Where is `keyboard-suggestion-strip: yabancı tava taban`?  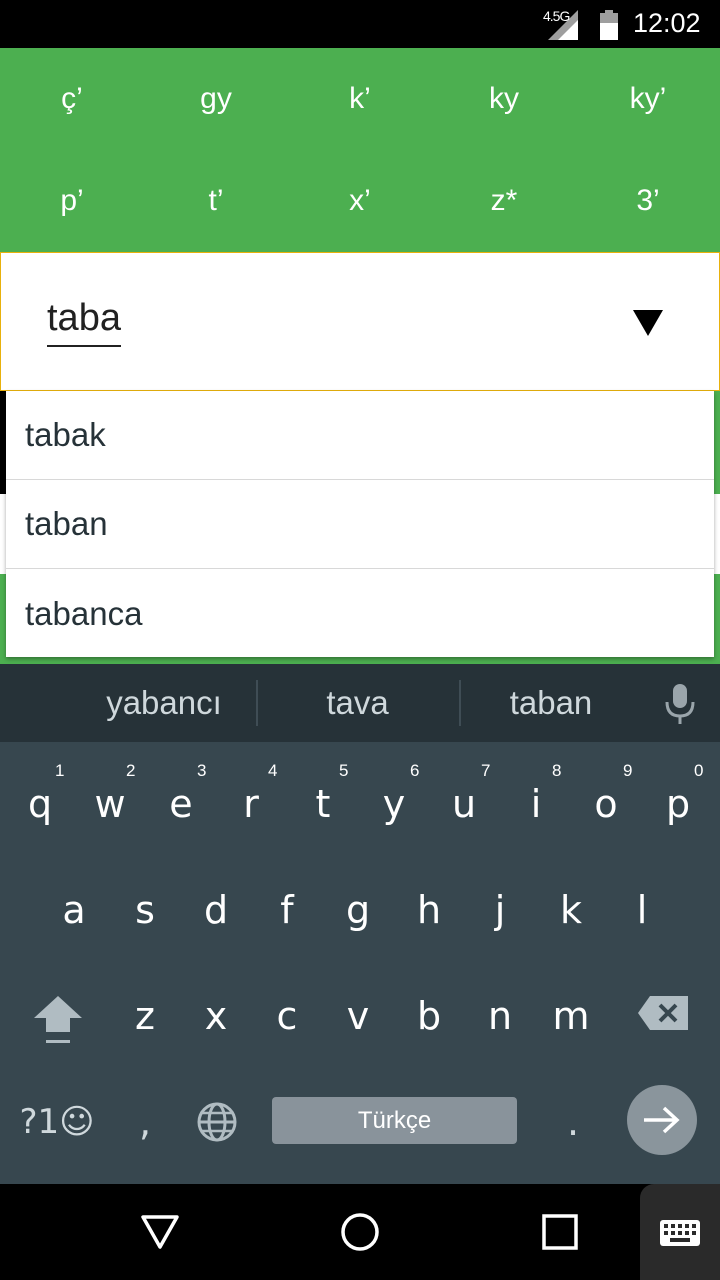
keyboard-suggestion-strip: yabancı tava taban is located at coordinates (360, 703).